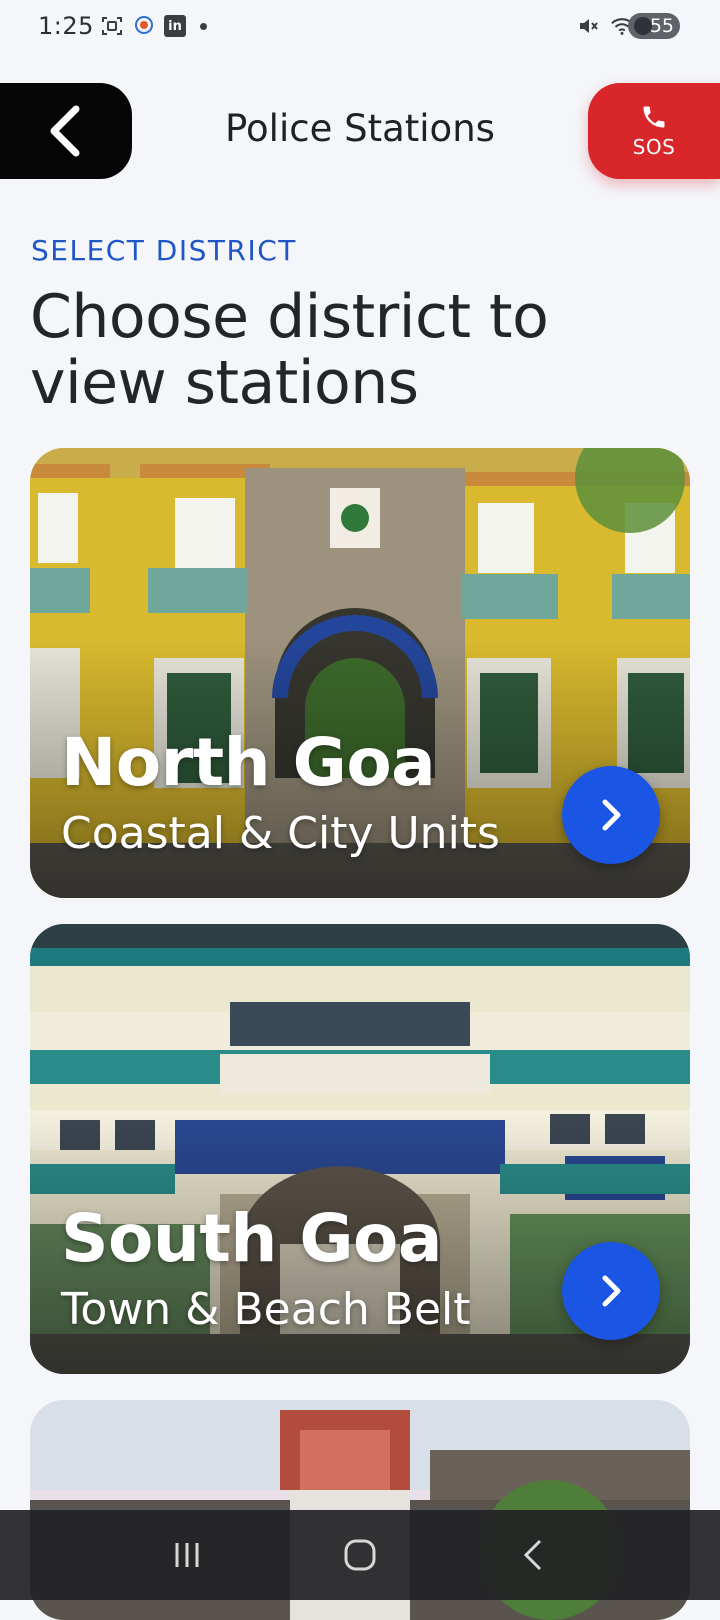  I want to click on section-eyebrow: SELECT DISTRICT, so click(164, 250).